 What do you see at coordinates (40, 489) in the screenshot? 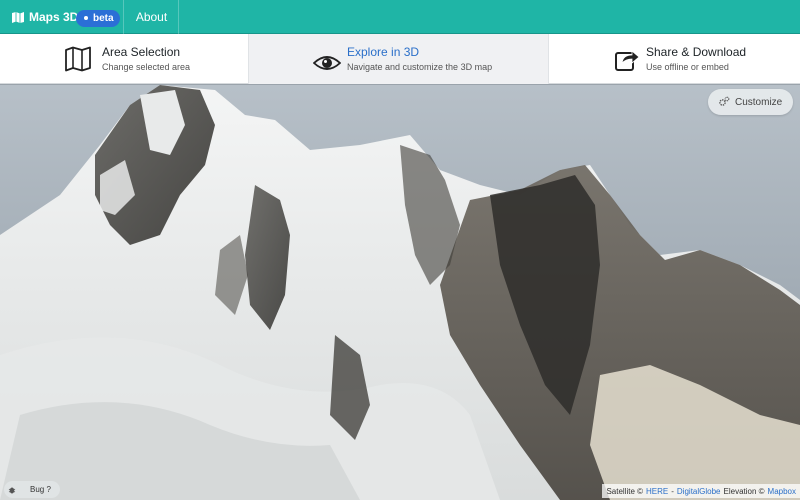
I see `bug-label: Bug ?` at bounding box center [40, 489].